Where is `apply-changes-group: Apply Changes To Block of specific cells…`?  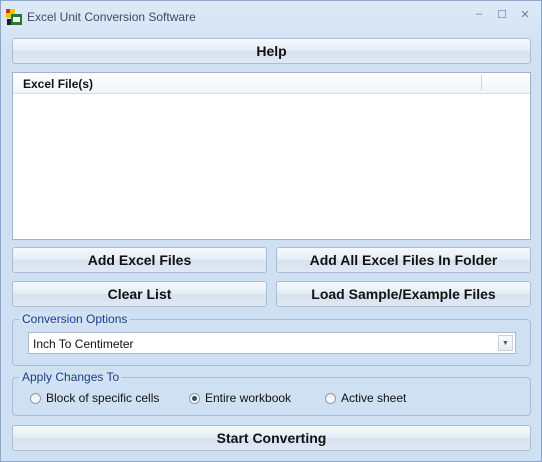 apply-changes-group: Apply Changes To Block of specific cells… is located at coordinates (271, 393).